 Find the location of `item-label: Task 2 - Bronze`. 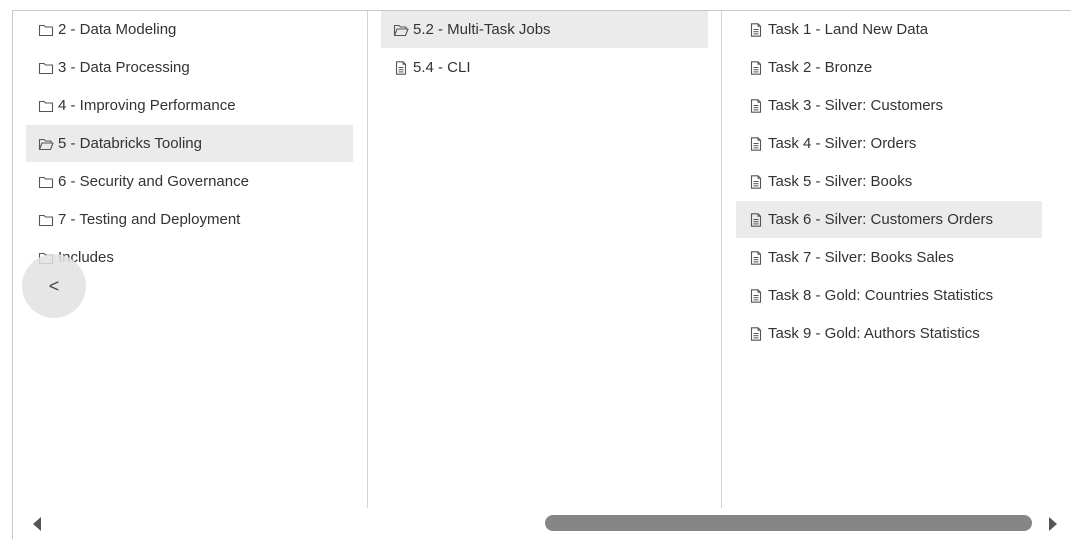

item-label: Task 2 - Bronze is located at coordinates (820, 67).